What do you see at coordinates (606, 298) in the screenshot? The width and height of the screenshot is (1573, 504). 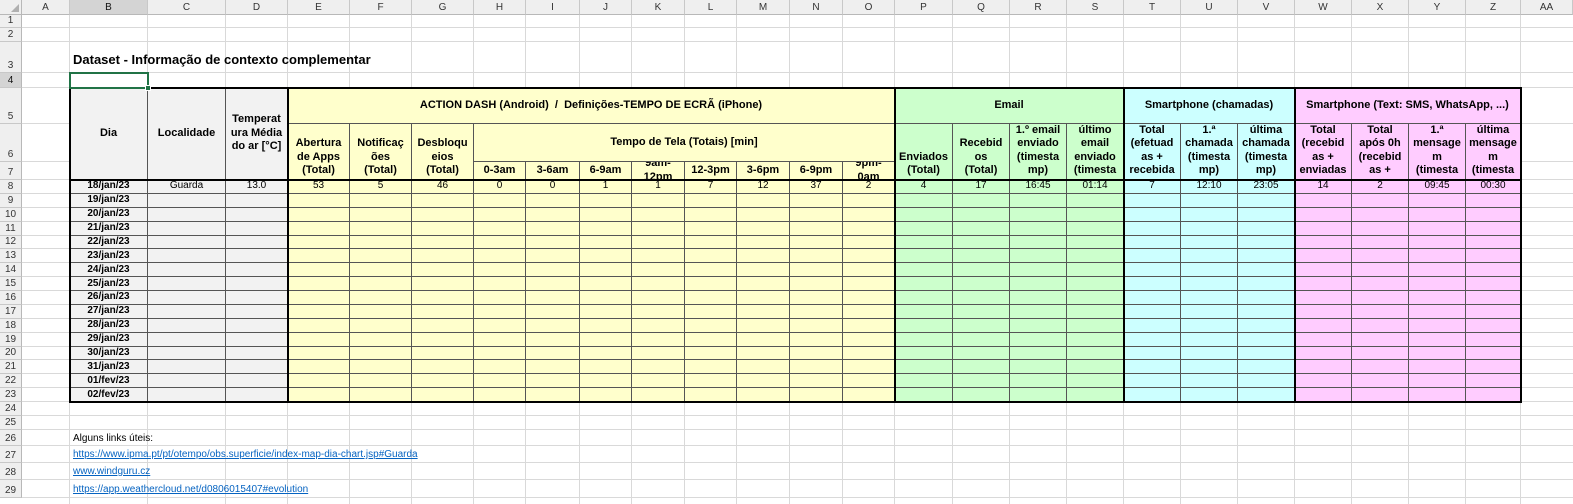 I see `cell-J16` at bounding box center [606, 298].